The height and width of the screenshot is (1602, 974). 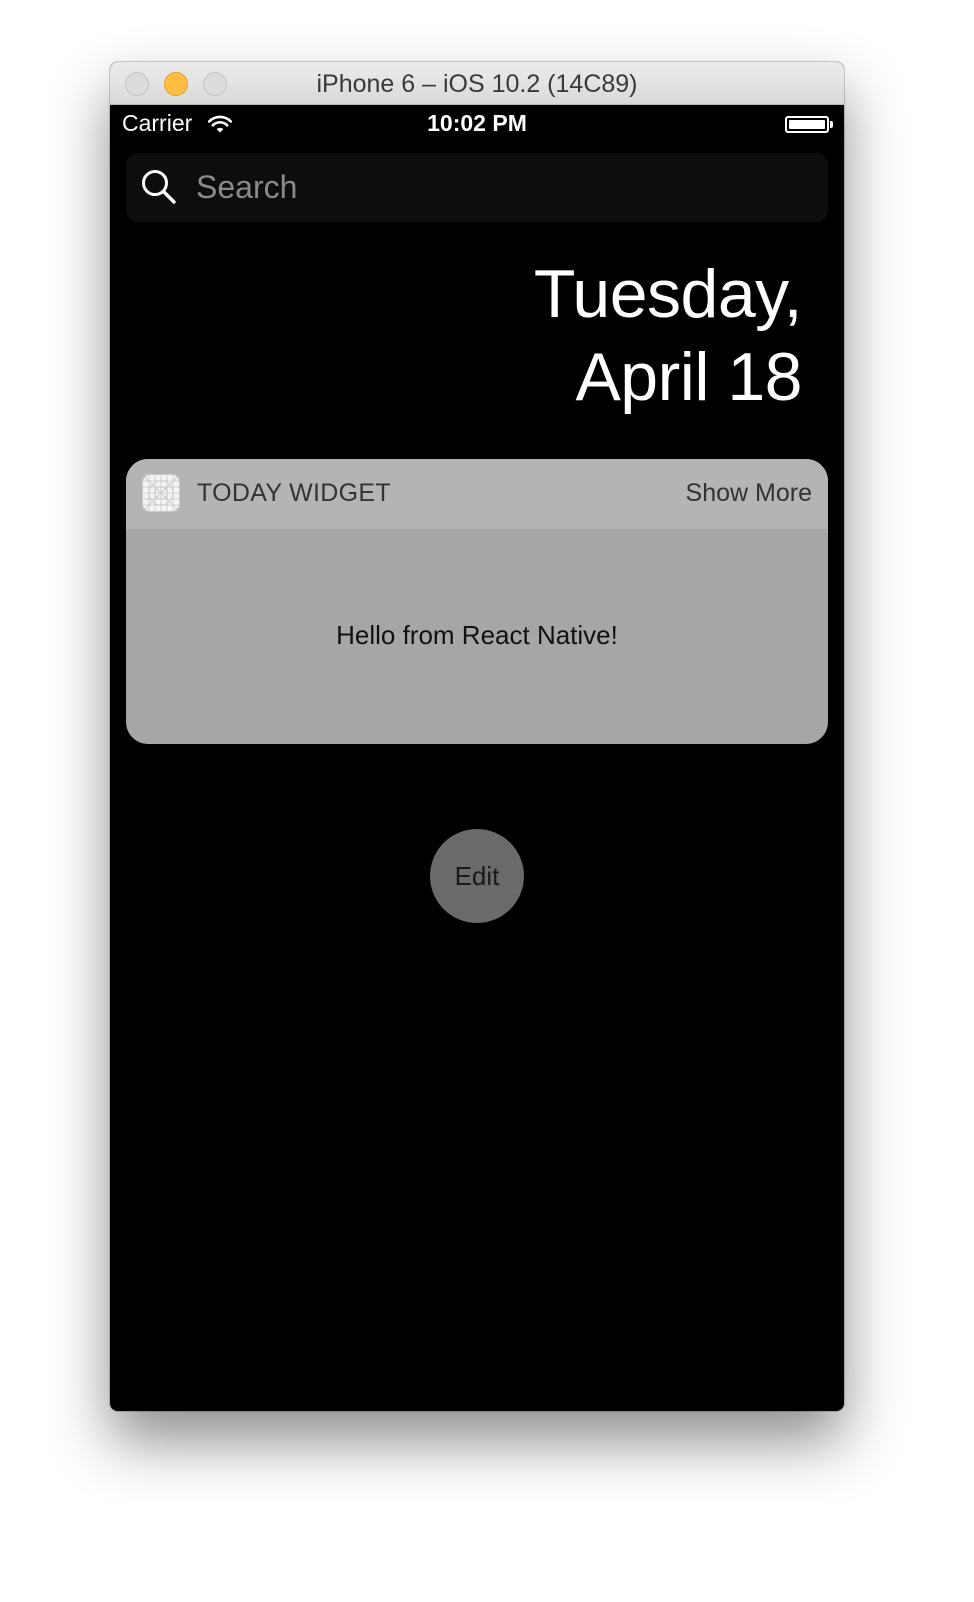 I want to click on search-bar, so click(x=477, y=187).